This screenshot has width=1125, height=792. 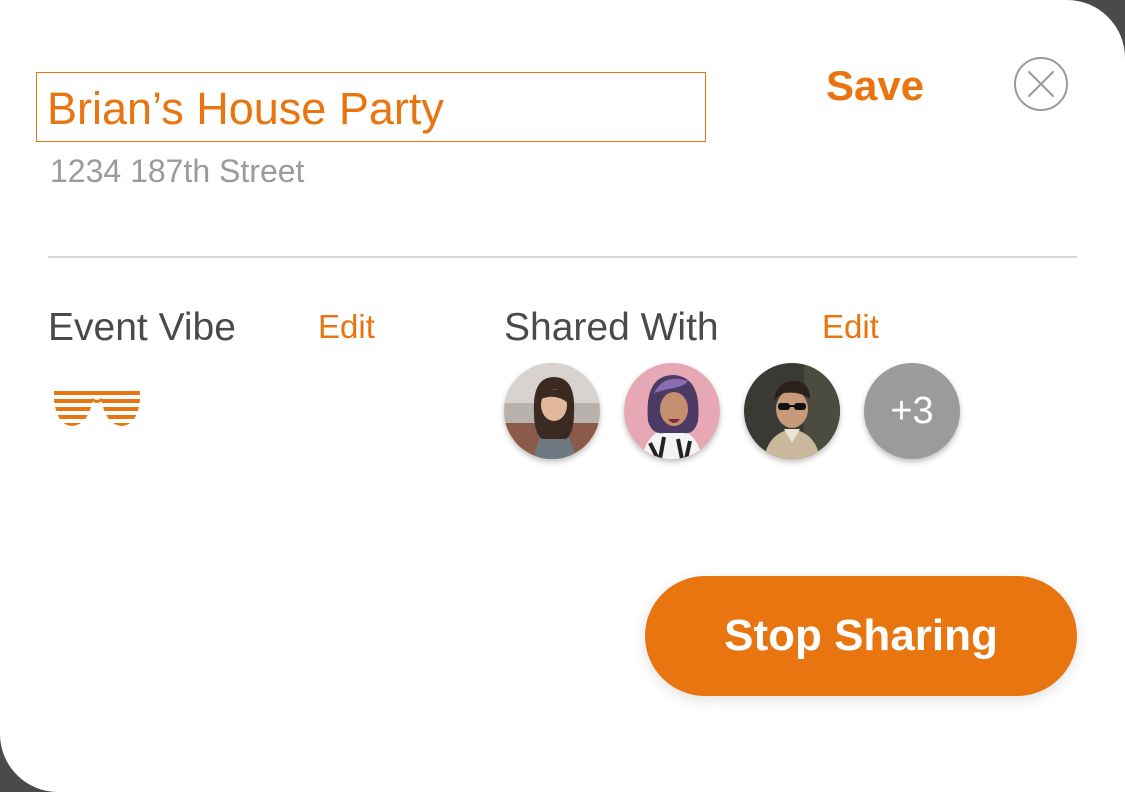 What do you see at coordinates (97, 410) in the screenshot?
I see `shutter-shades-icon` at bounding box center [97, 410].